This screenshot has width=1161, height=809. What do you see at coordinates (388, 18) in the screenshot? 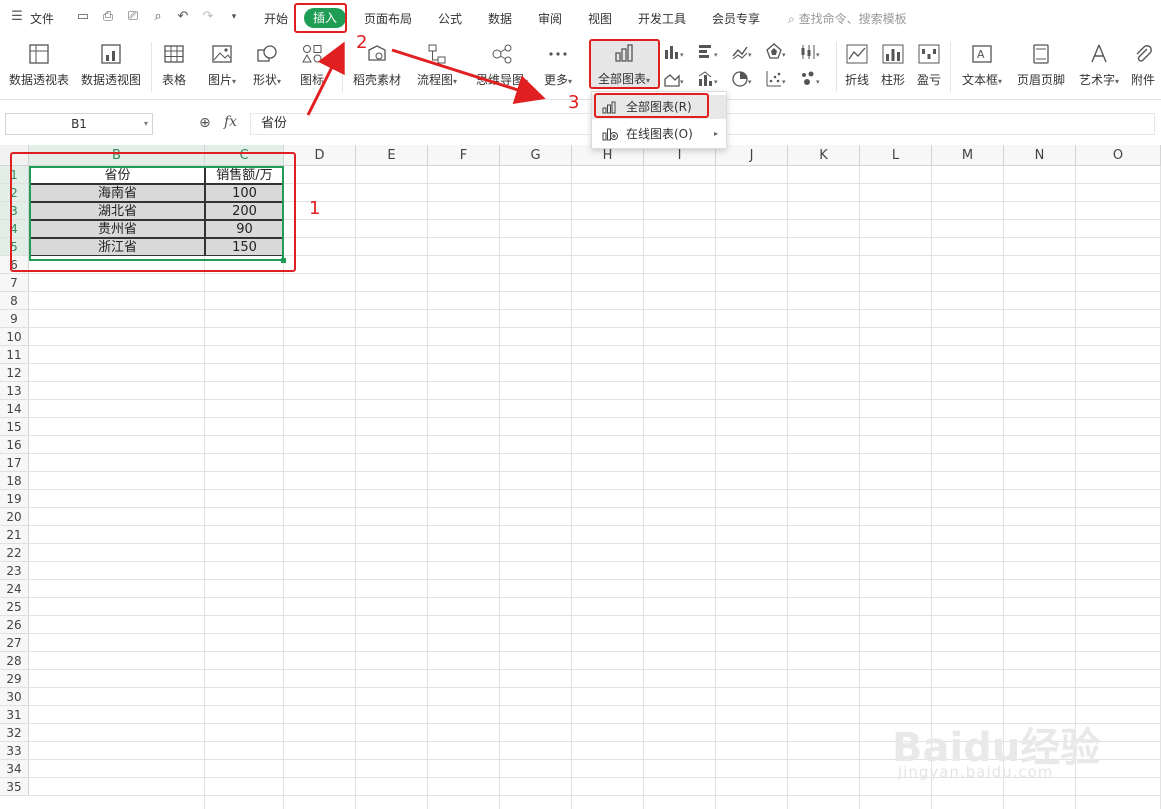
I see `tab-page-layout: 页面布局` at bounding box center [388, 18].